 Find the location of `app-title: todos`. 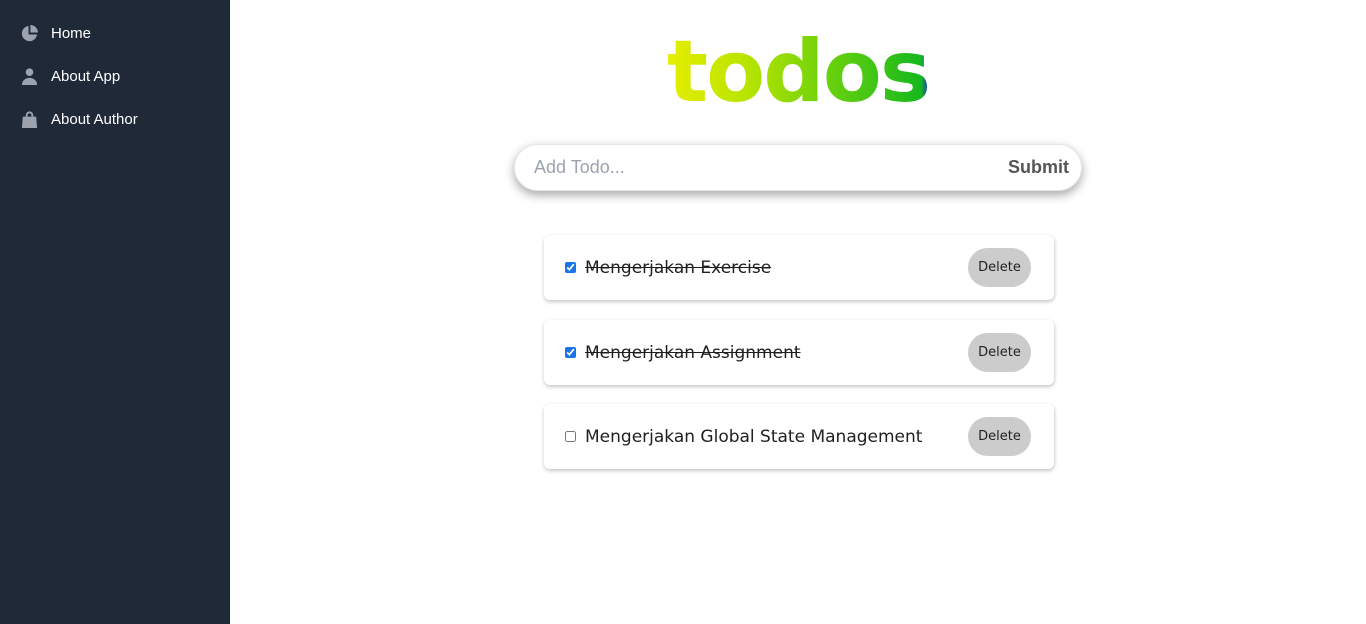

app-title: todos is located at coordinates (798, 72).